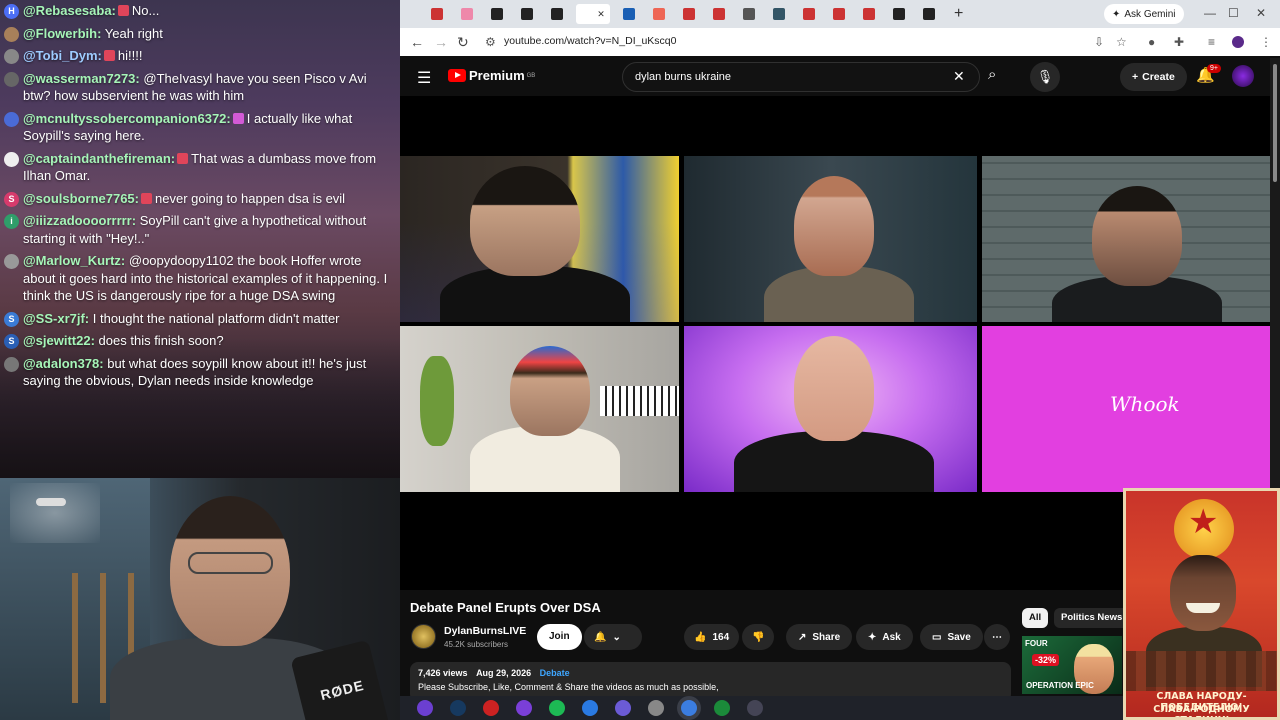  Describe the element at coordinates (1211, 42) in the screenshot. I see `media-controls-icon: ≡` at that location.